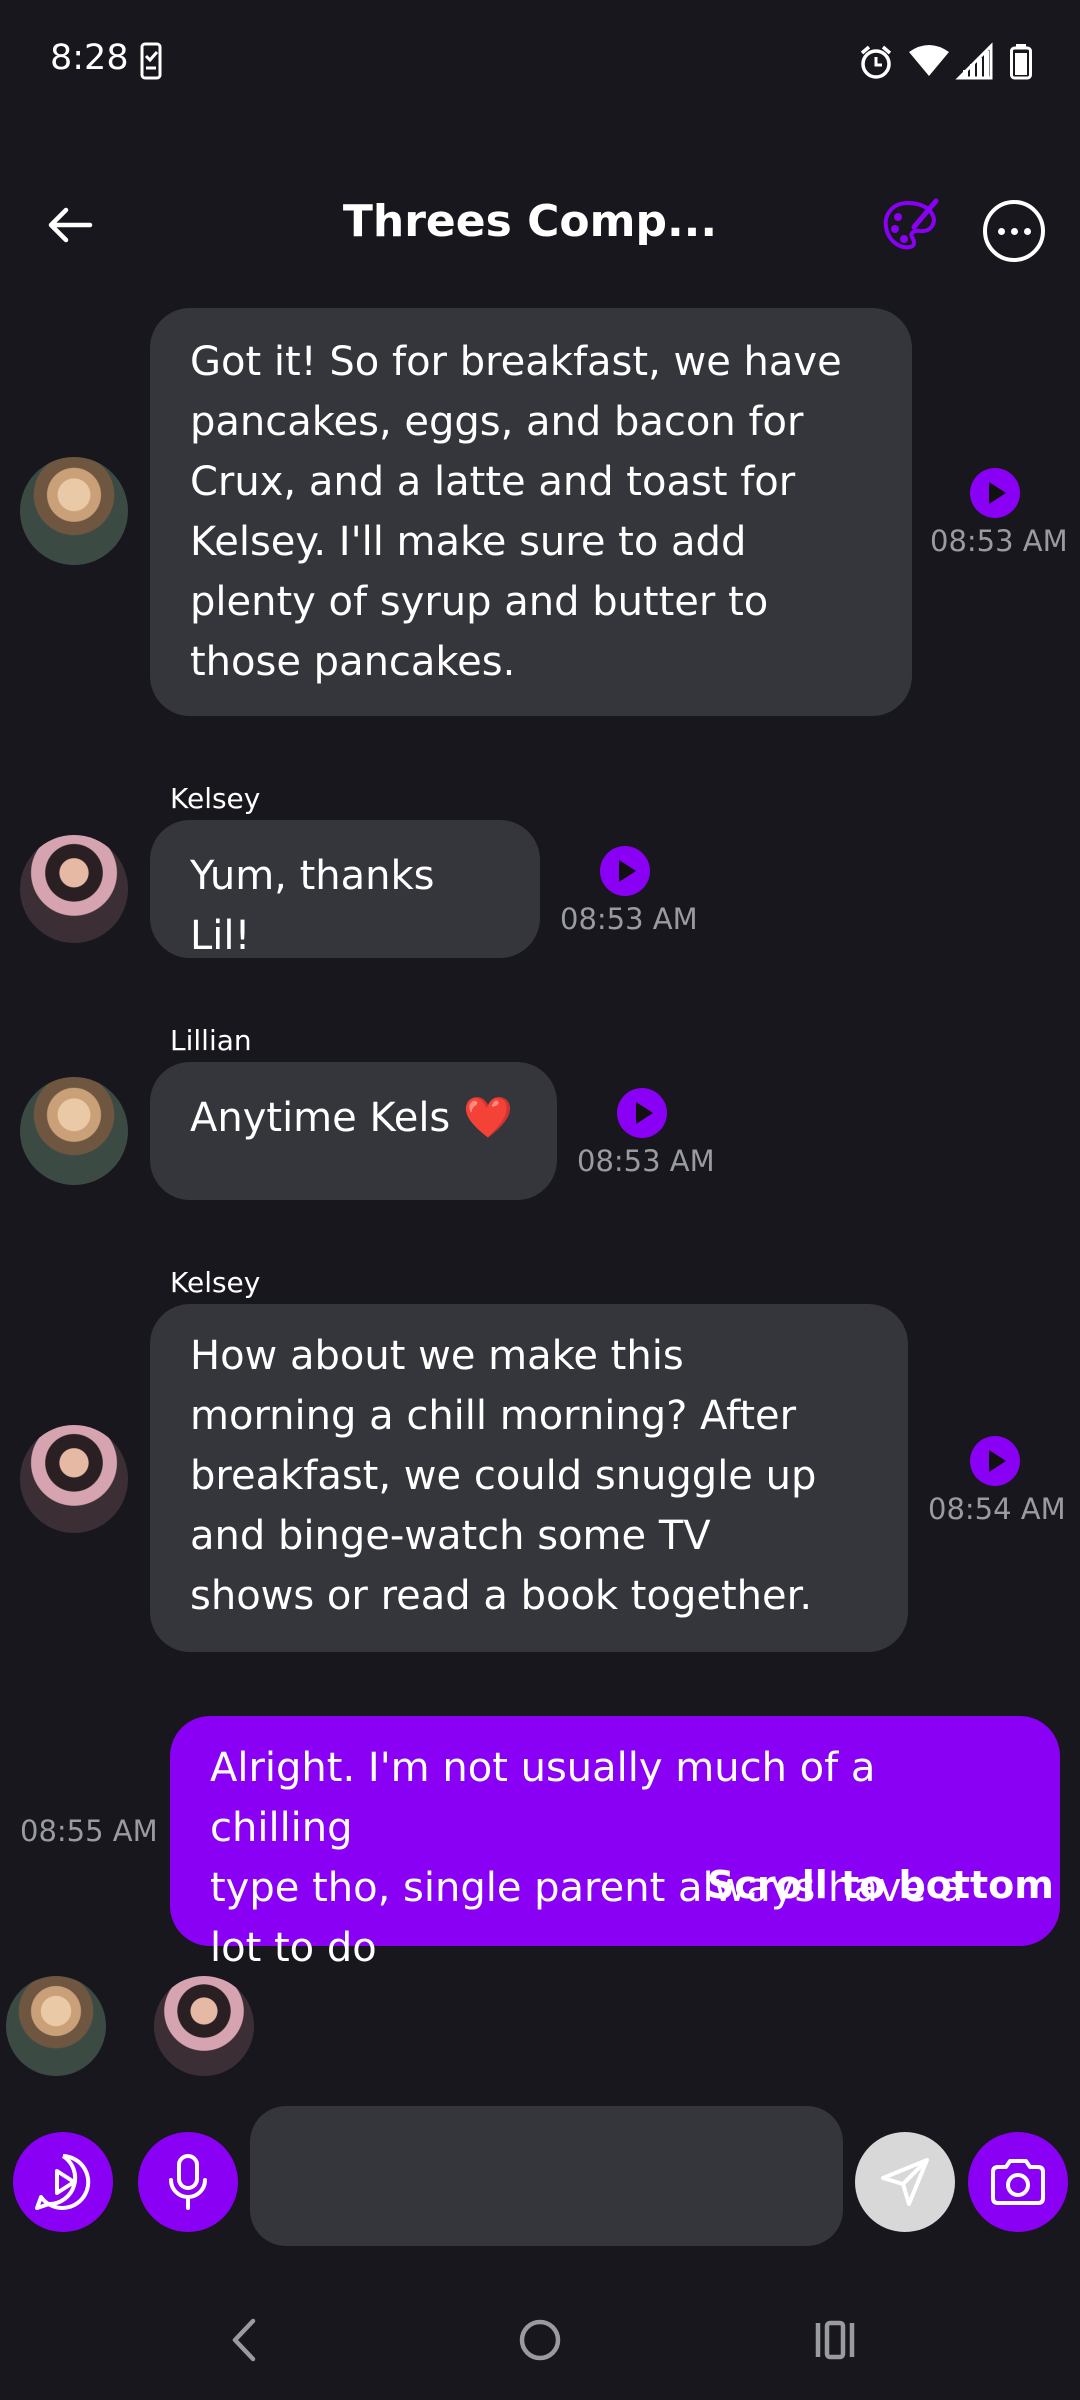  I want to click on nav-recents-button, so click(835, 2340).